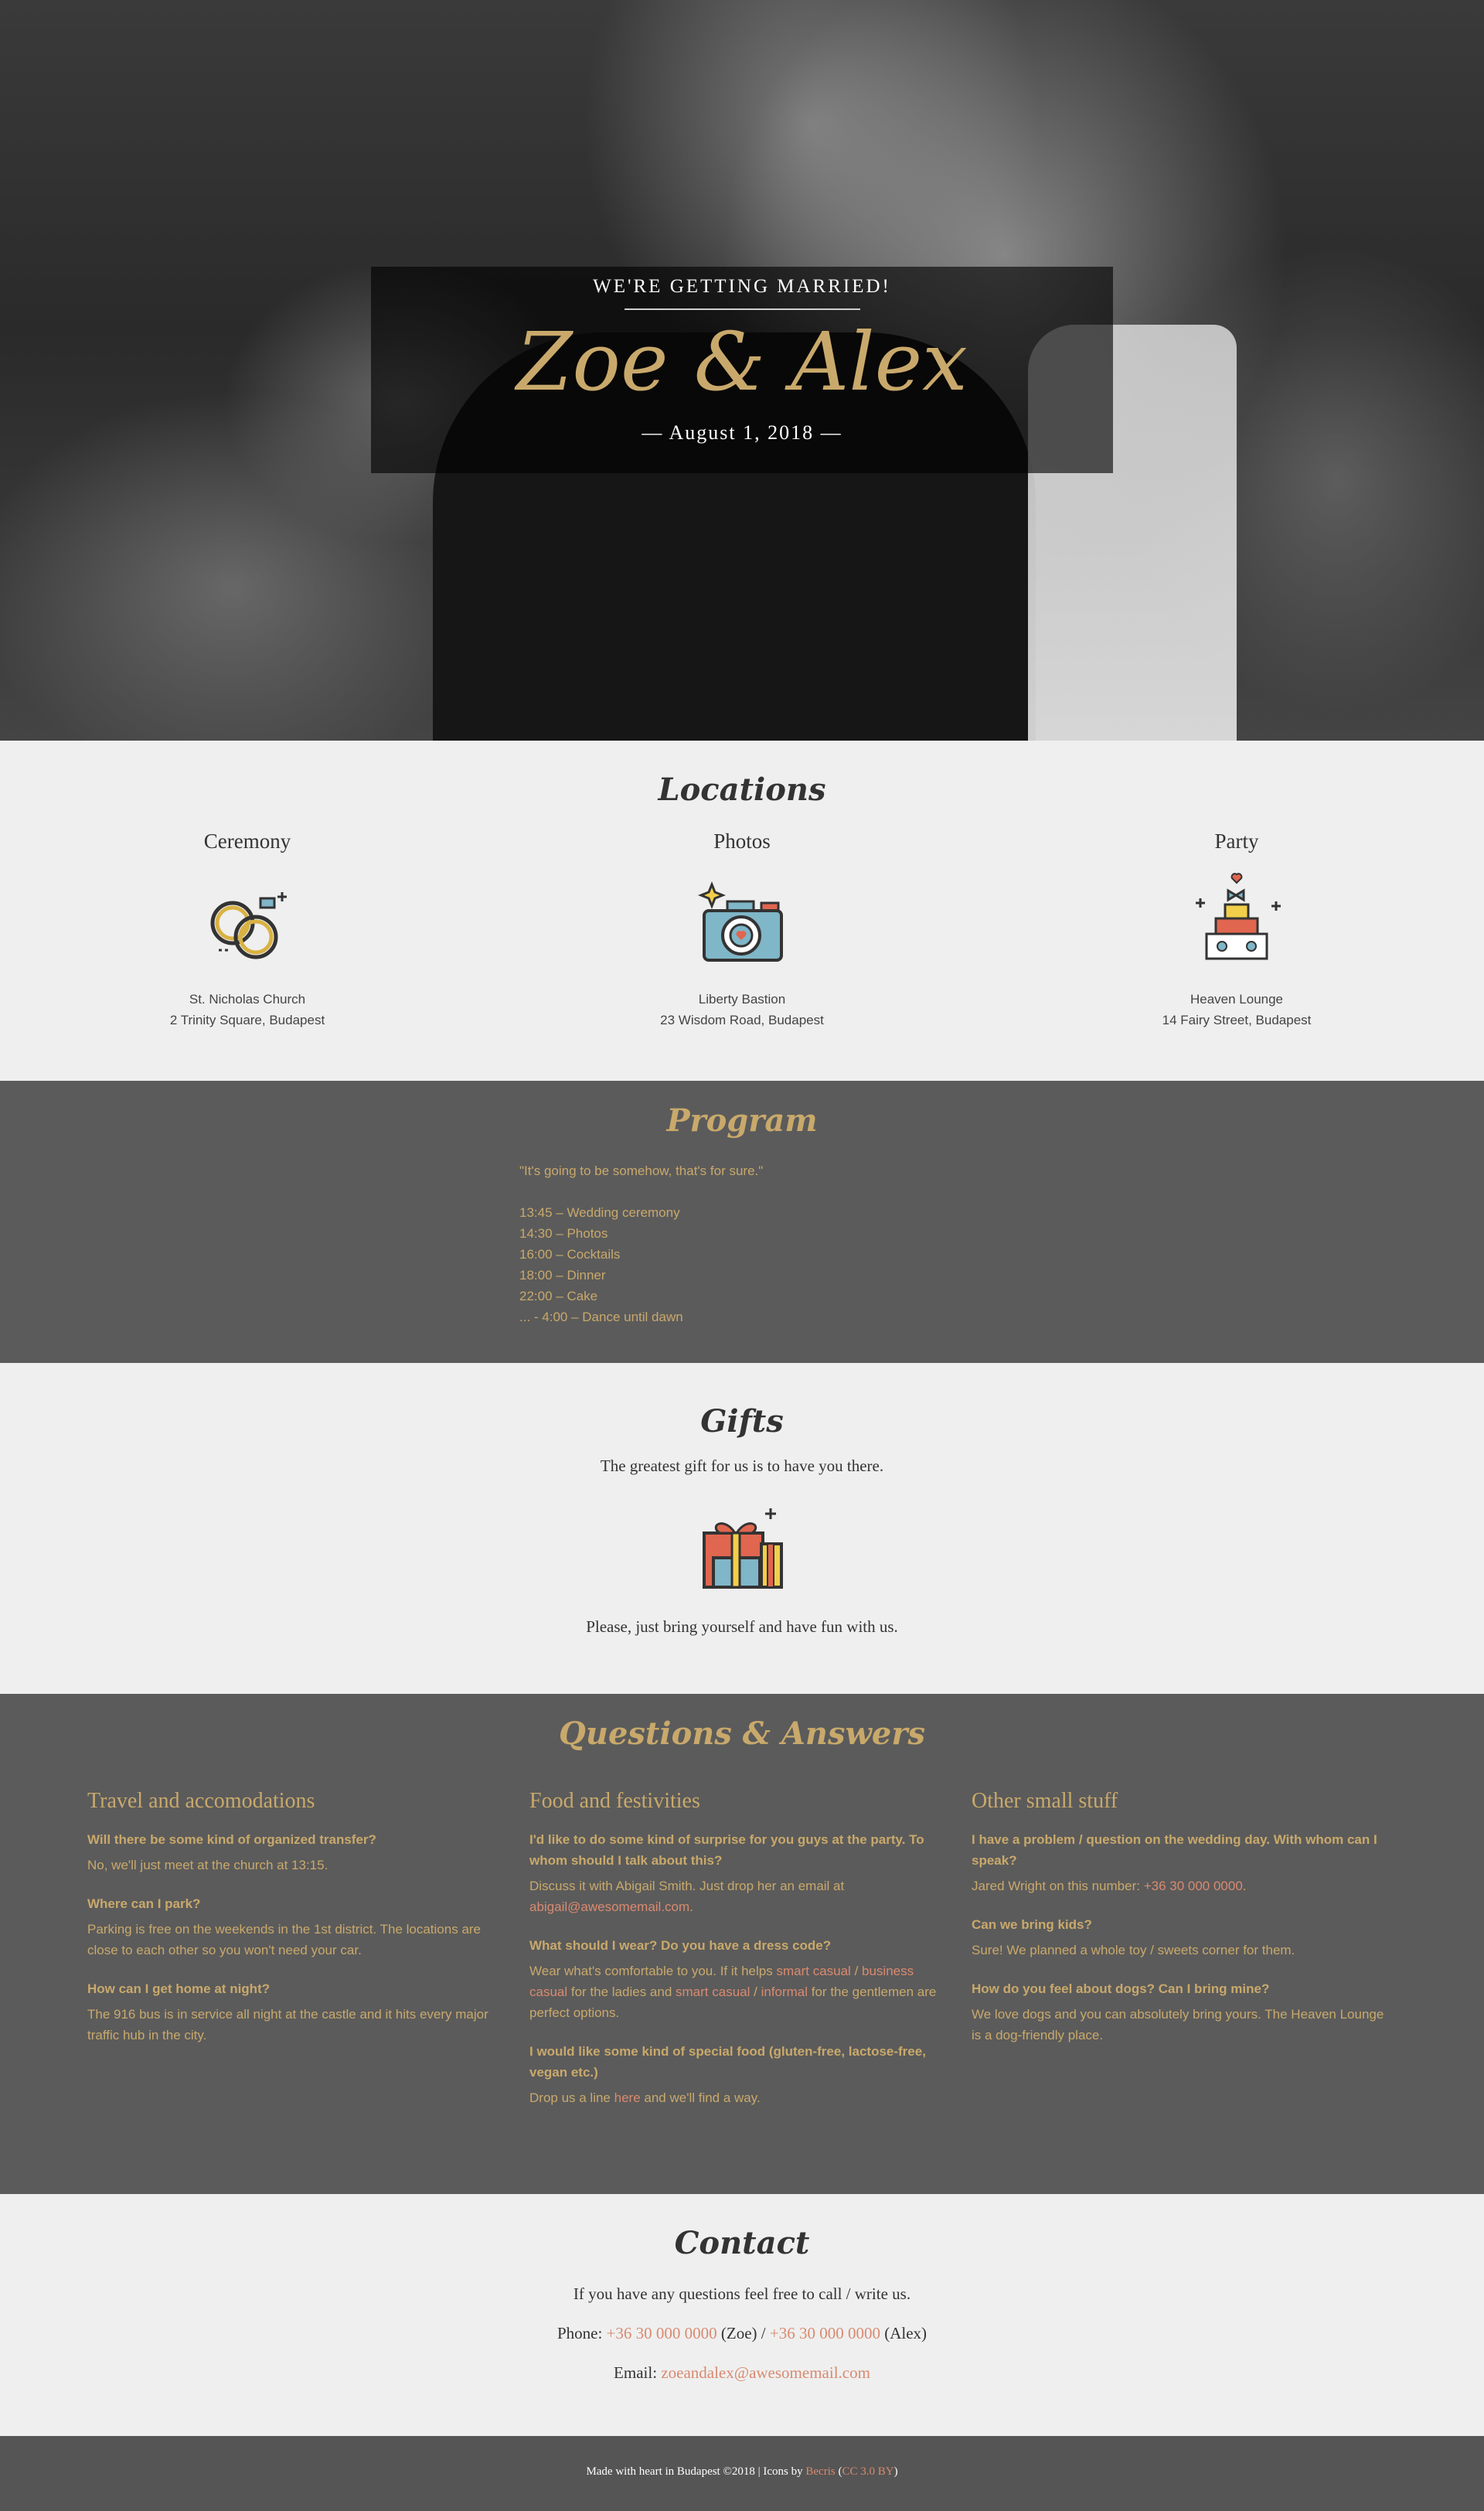  I want to click on location-heading: Party, so click(1236, 842).